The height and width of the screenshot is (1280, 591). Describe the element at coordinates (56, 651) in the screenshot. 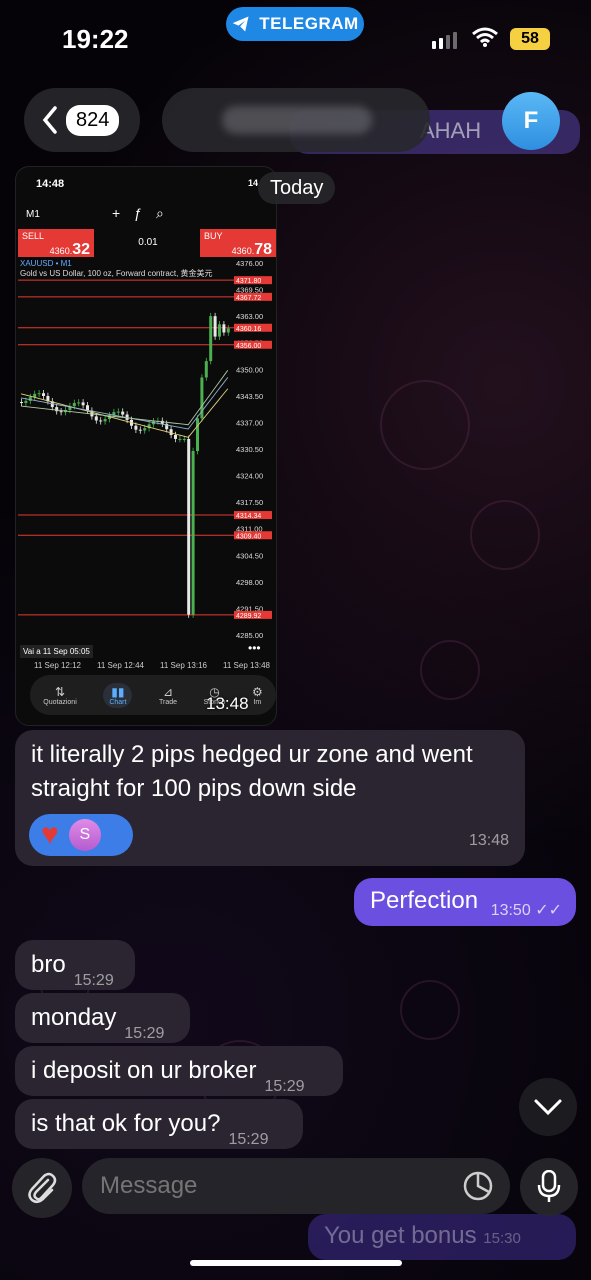

I see `goto-date-label: Vai a 11 Sep 05:05` at that location.